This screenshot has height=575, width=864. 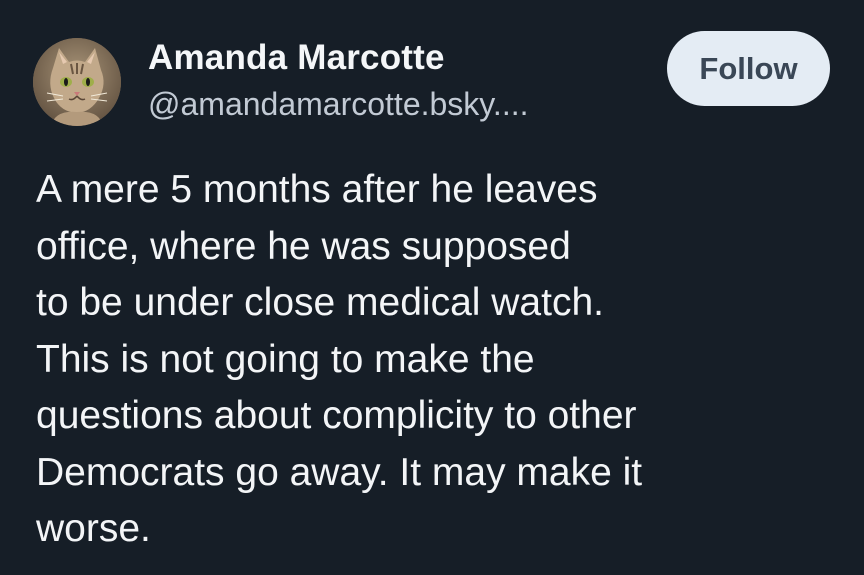 I want to click on follow-button: Follow, so click(x=748, y=68).